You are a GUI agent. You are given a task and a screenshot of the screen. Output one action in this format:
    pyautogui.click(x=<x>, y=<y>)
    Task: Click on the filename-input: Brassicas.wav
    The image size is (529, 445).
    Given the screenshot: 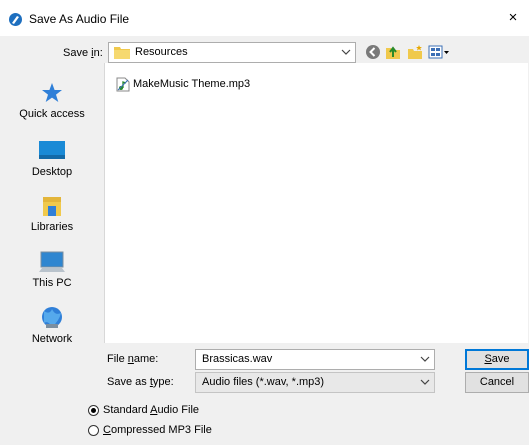 What is the action you would take?
    pyautogui.click(x=315, y=359)
    